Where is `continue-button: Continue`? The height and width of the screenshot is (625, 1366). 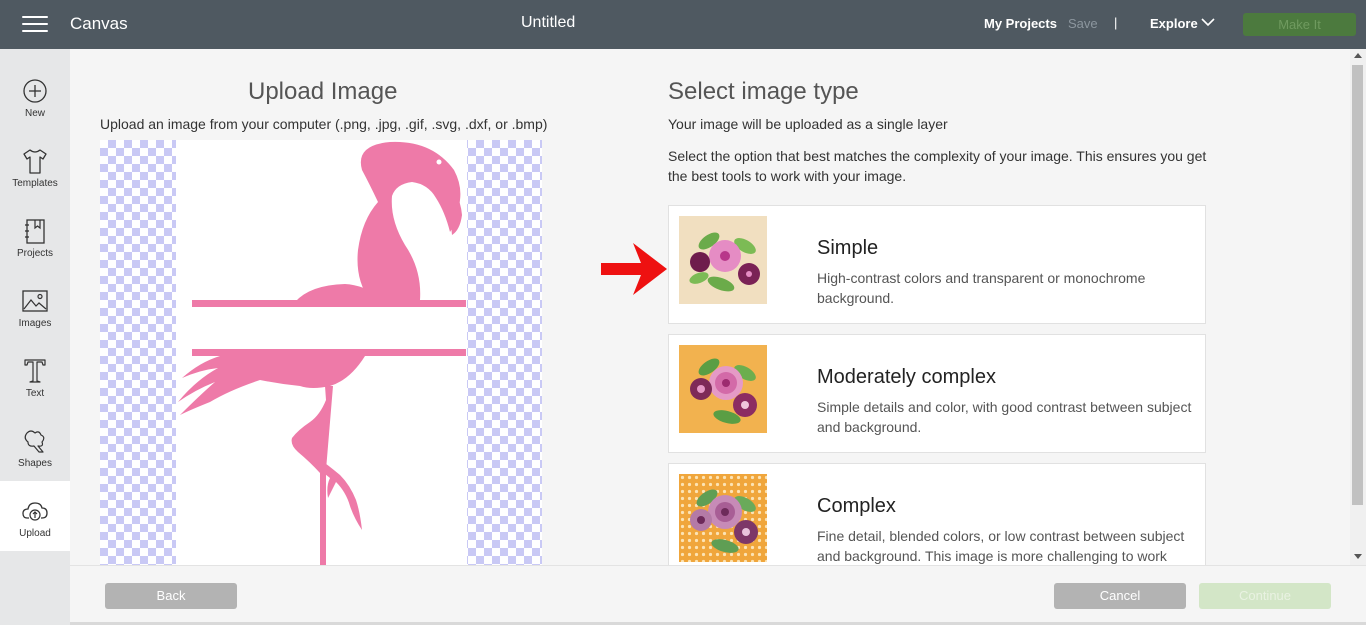
continue-button: Continue is located at coordinates (1265, 596).